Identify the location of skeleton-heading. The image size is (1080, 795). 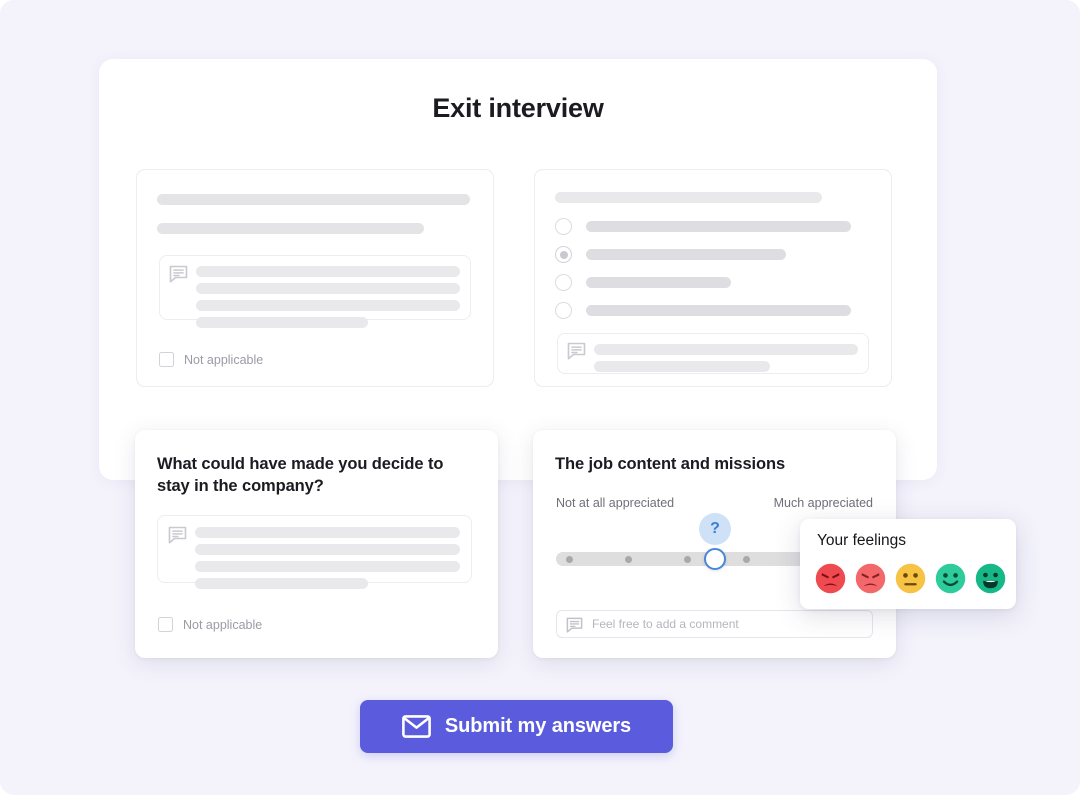
(688, 197).